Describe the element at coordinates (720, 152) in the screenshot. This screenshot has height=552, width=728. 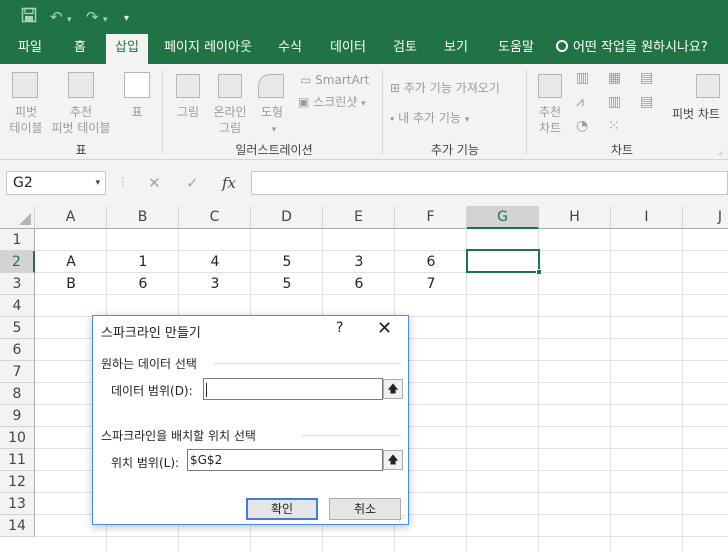
I see `dialog-launcher-icon: ⌟` at that location.